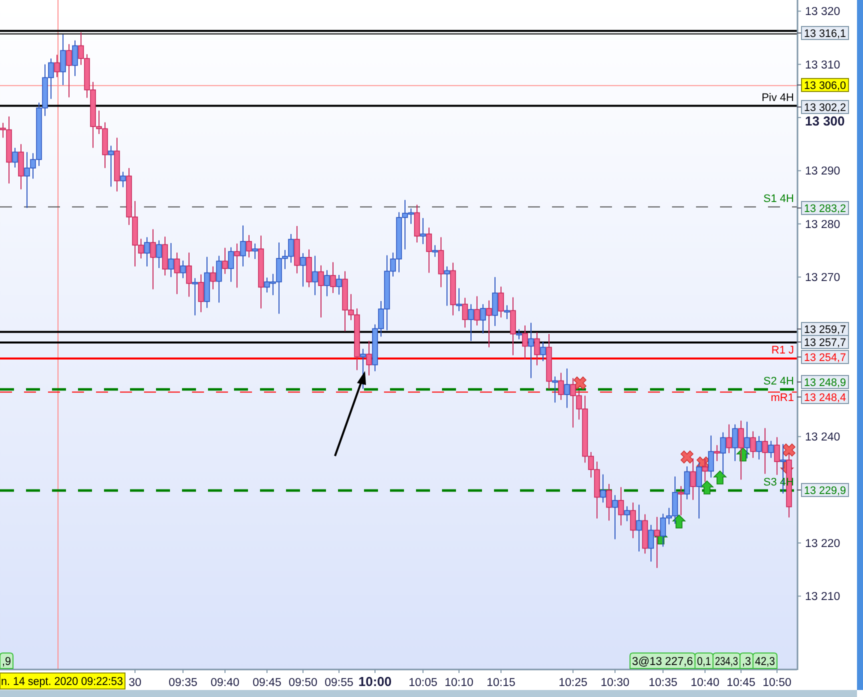  I want to click on time-label: 10:30, so click(615, 683).